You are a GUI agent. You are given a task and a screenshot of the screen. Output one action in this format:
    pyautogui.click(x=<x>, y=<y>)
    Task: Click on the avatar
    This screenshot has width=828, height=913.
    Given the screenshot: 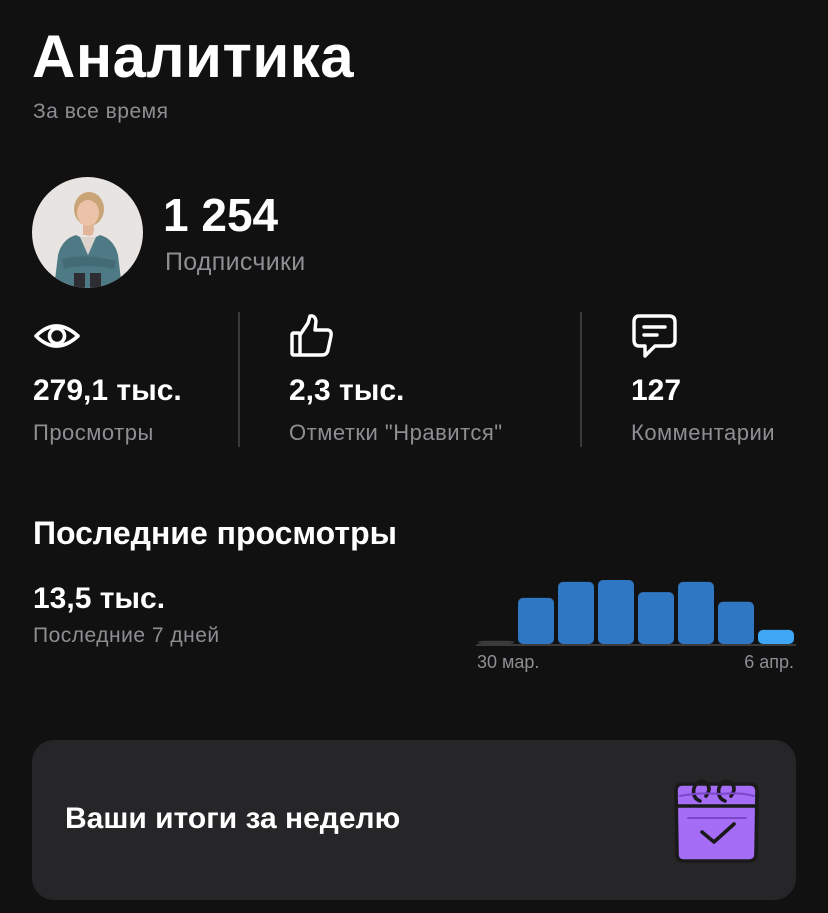 What is the action you would take?
    pyautogui.click(x=87, y=232)
    